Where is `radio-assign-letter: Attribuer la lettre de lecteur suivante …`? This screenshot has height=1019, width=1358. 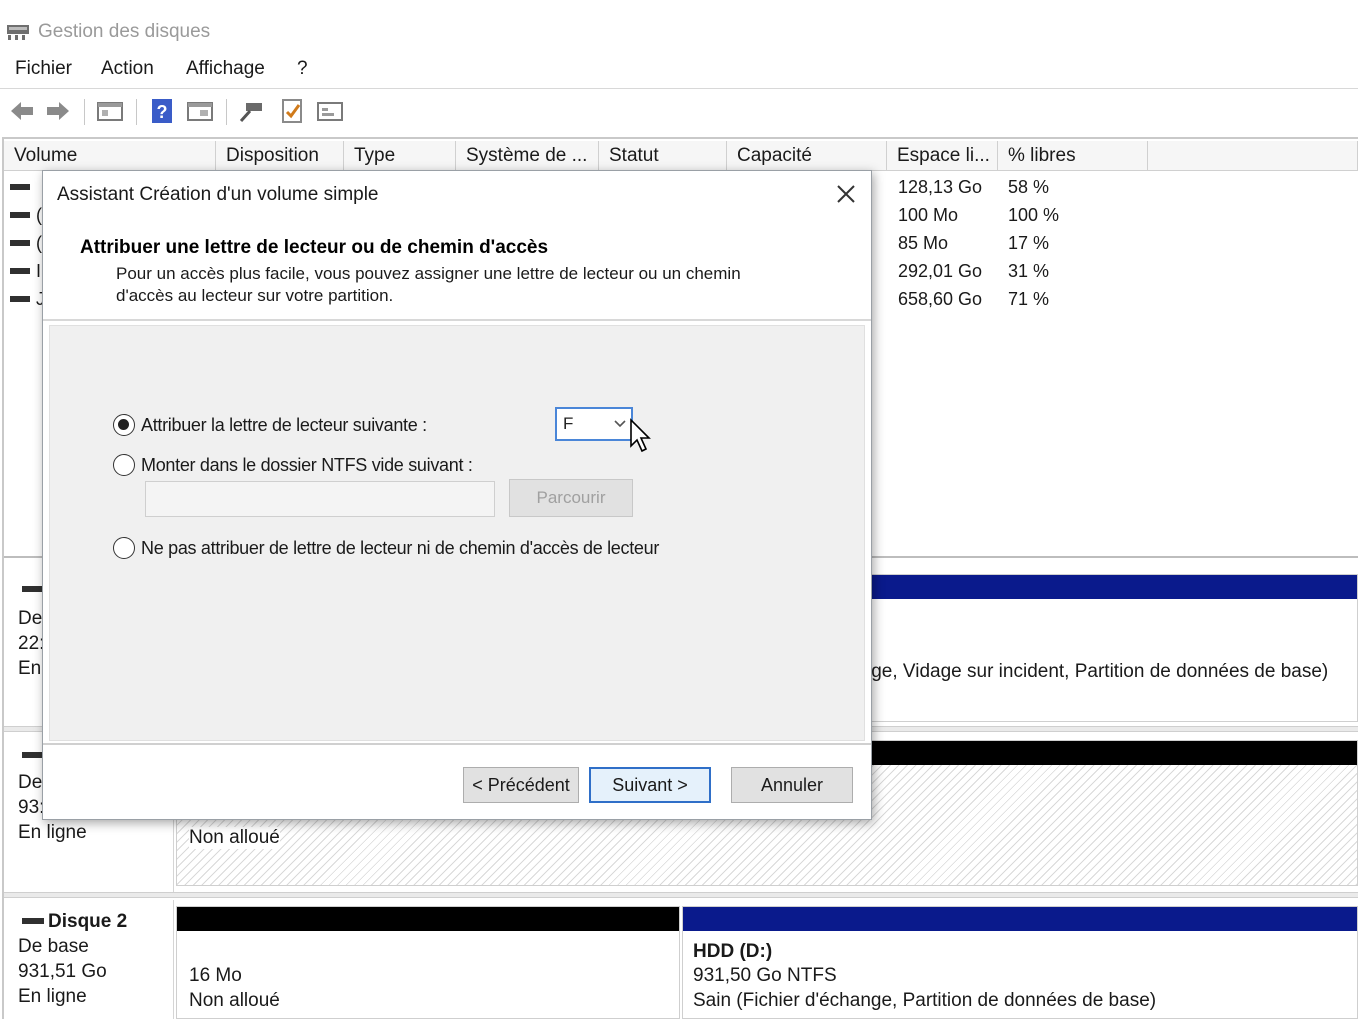 radio-assign-letter: Attribuer la lettre de lecteur suivante … is located at coordinates (273, 426).